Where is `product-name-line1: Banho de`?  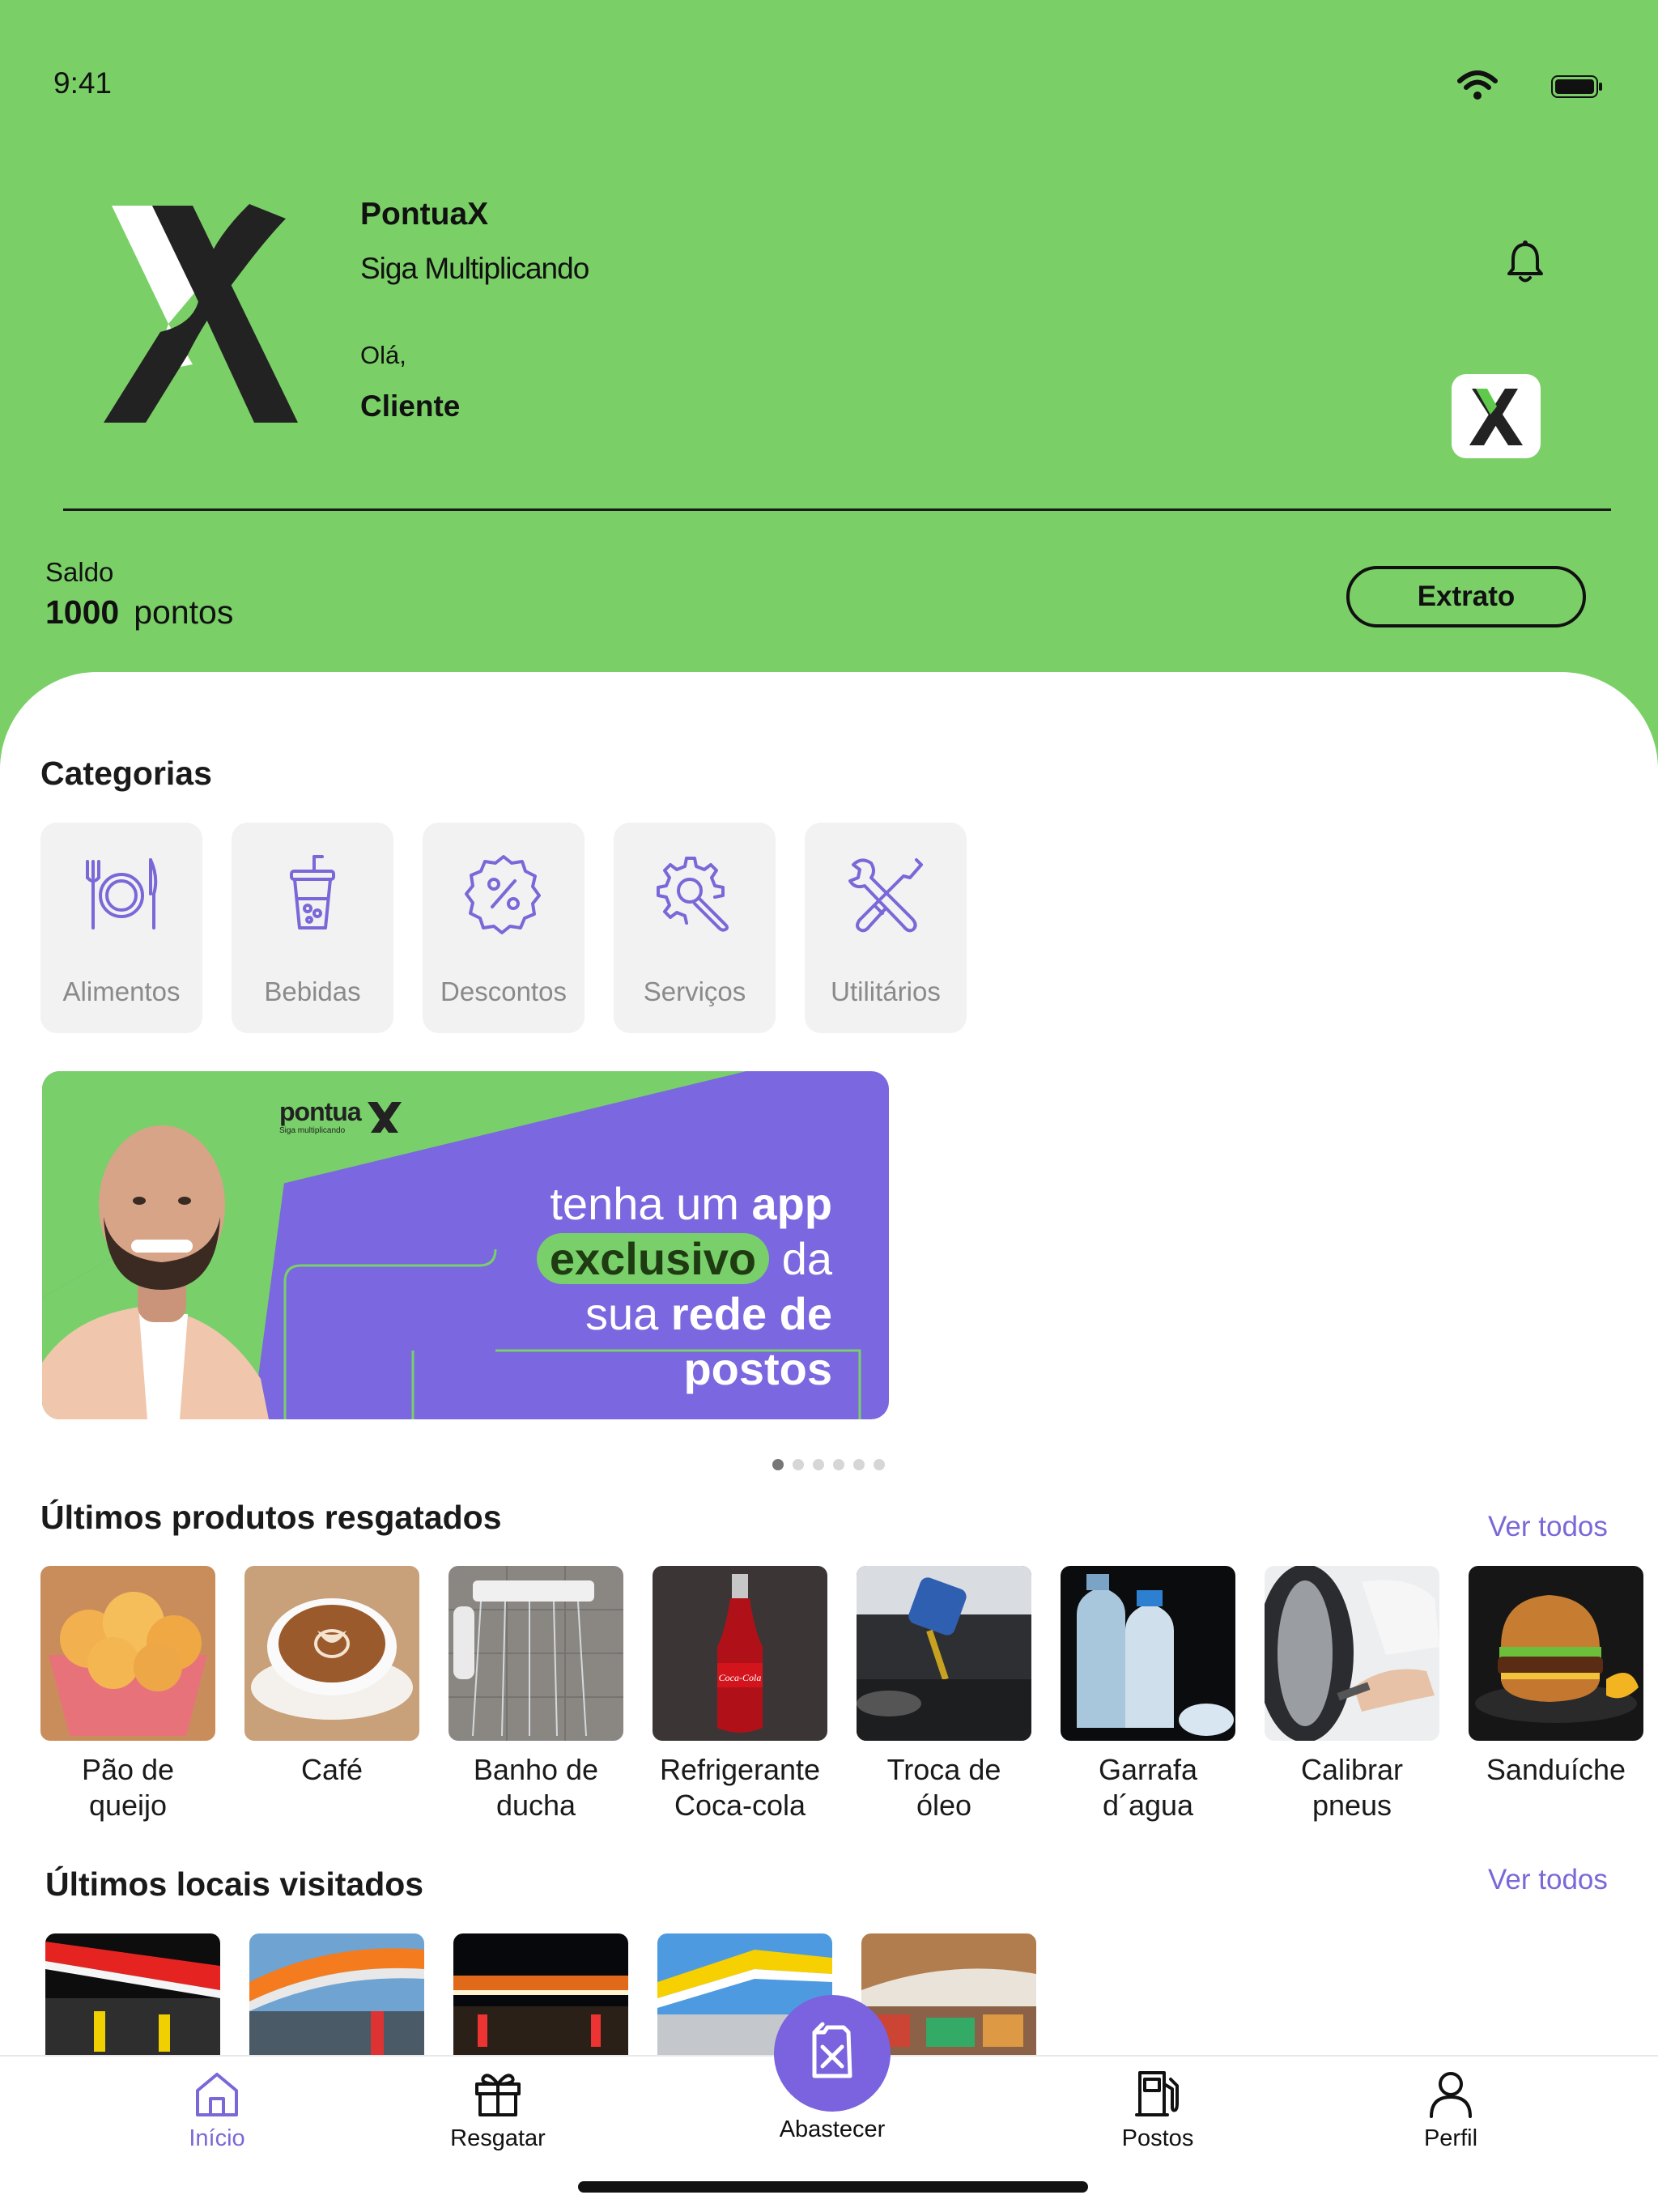
product-name-line1: Banho de is located at coordinates (536, 1770).